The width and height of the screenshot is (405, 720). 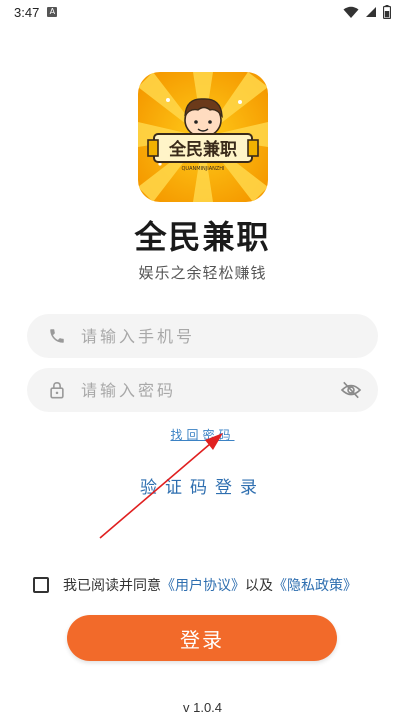 I want to click on version-label: v 1.0.4, so click(x=202, y=707).